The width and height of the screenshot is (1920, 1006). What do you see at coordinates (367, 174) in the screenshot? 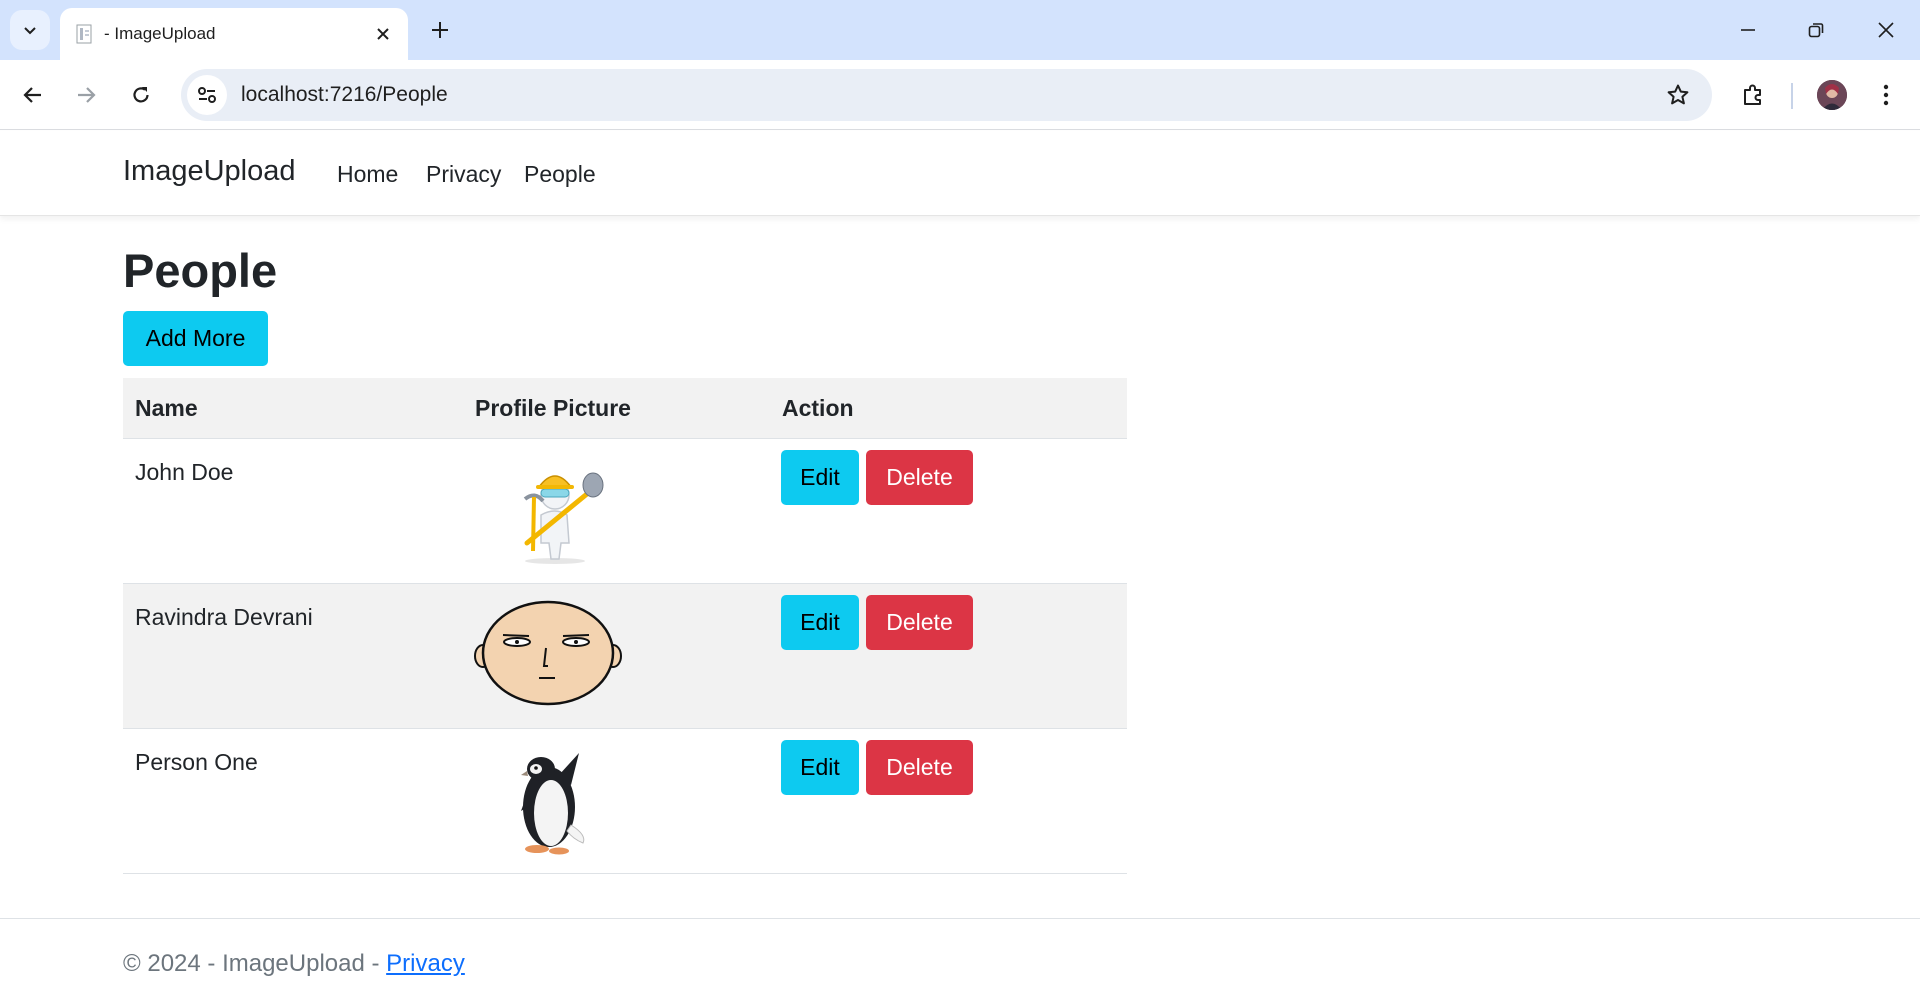
I see `nav-link-home: Home` at bounding box center [367, 174].